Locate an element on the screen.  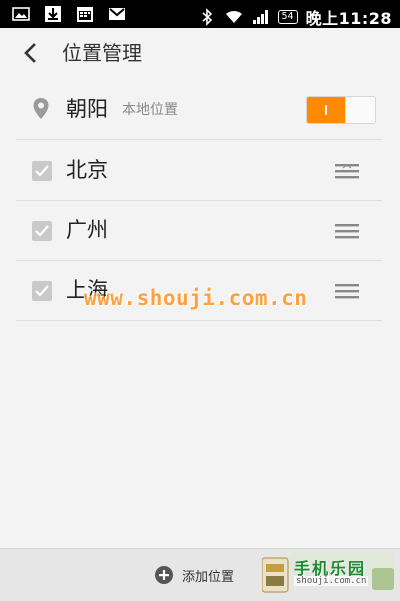
battery-indicator: 54 is located at coordinates (287, 17).